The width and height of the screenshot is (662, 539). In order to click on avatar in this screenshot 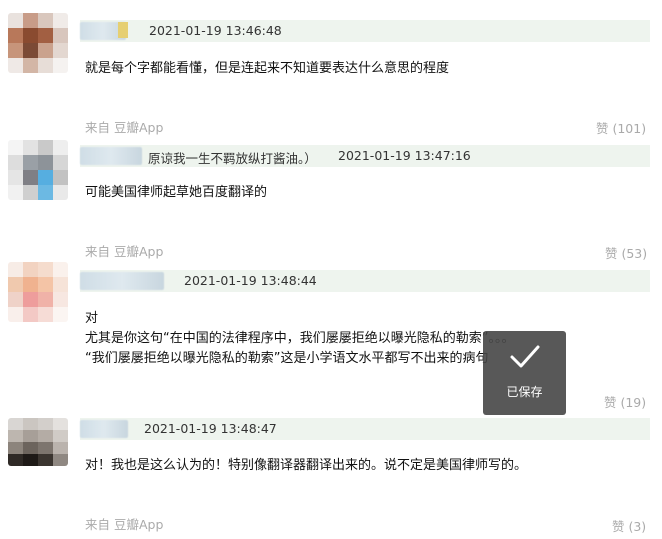, I will do `click(38, 442)`.